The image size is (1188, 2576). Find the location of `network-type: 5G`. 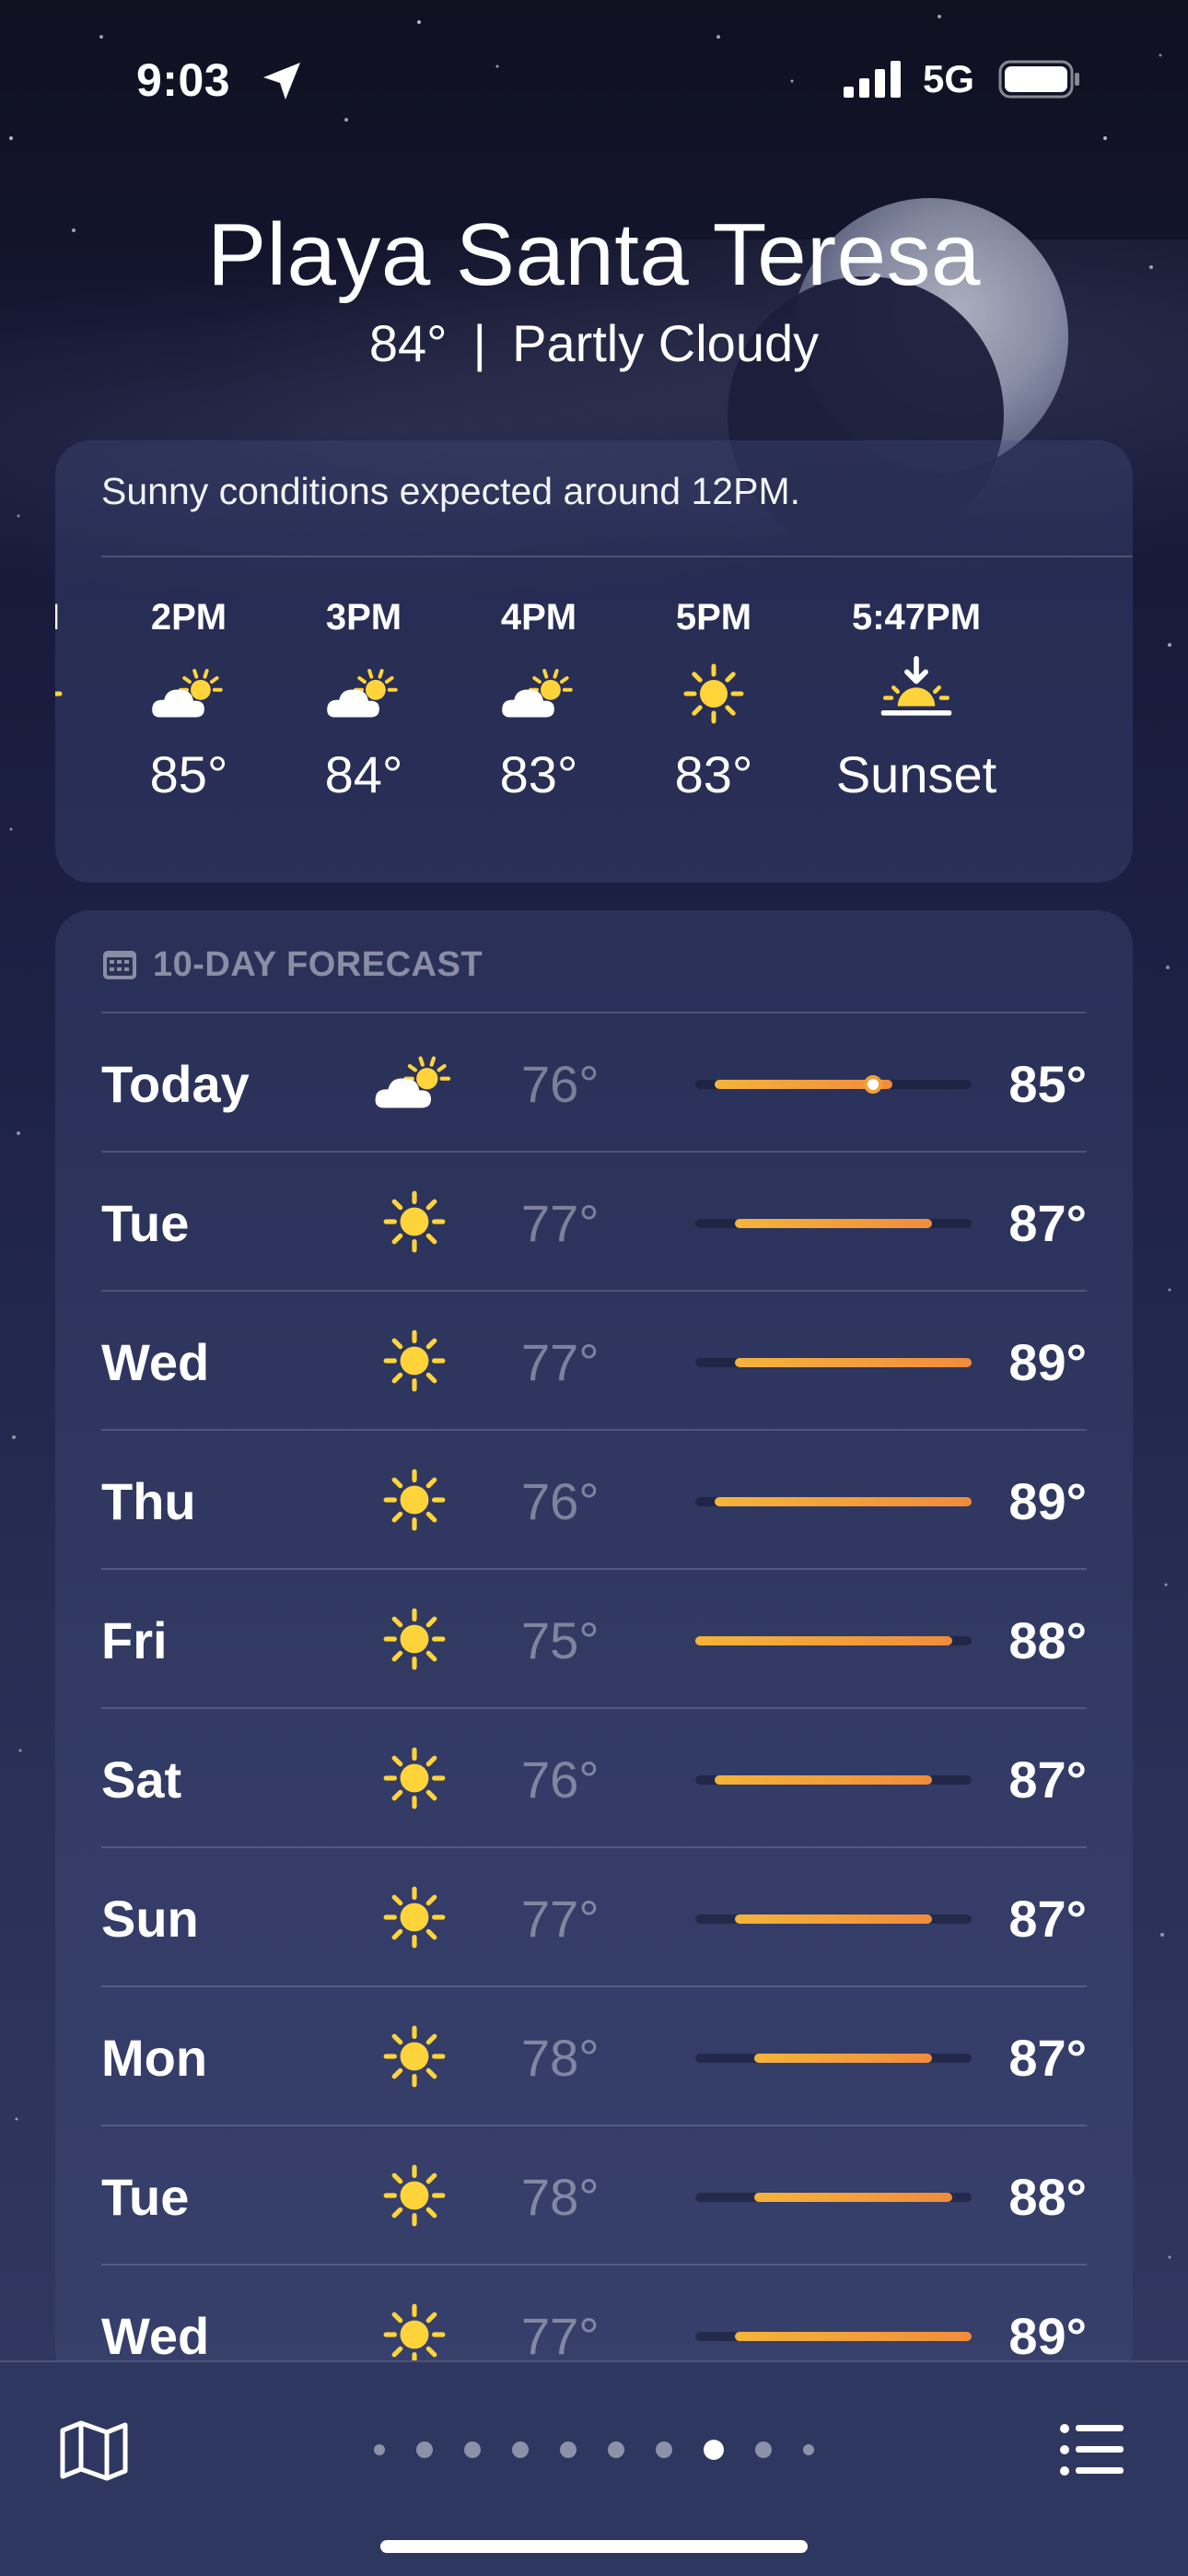

network-type: 5G is located at coordinates (949, 78).